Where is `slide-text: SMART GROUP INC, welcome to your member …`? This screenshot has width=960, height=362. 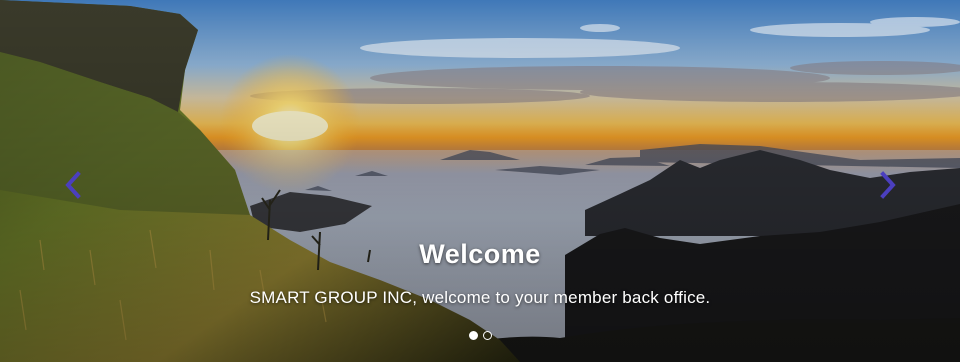
slide-text: SMART GROUP INC, welcome to your member … is located at coordinates (480, 297).